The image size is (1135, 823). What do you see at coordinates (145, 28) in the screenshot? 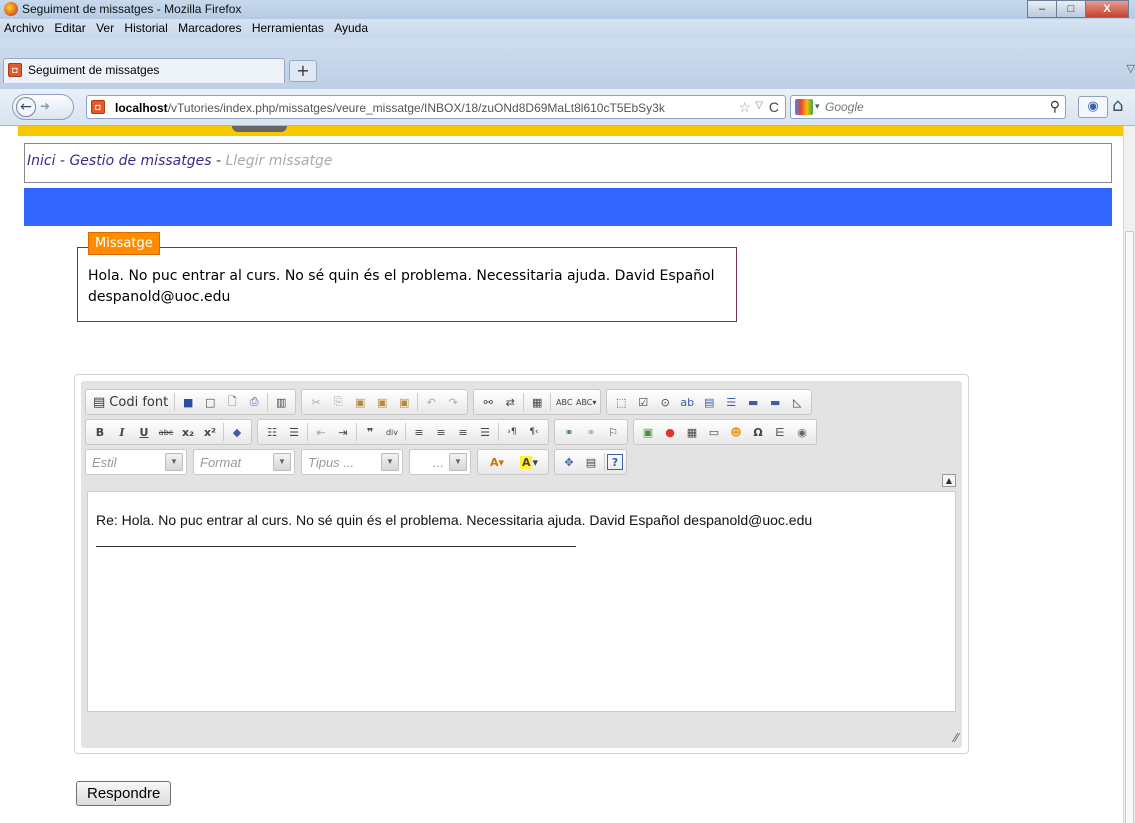
I see `menu-historial: Historial` at bounding box center [145, 28].